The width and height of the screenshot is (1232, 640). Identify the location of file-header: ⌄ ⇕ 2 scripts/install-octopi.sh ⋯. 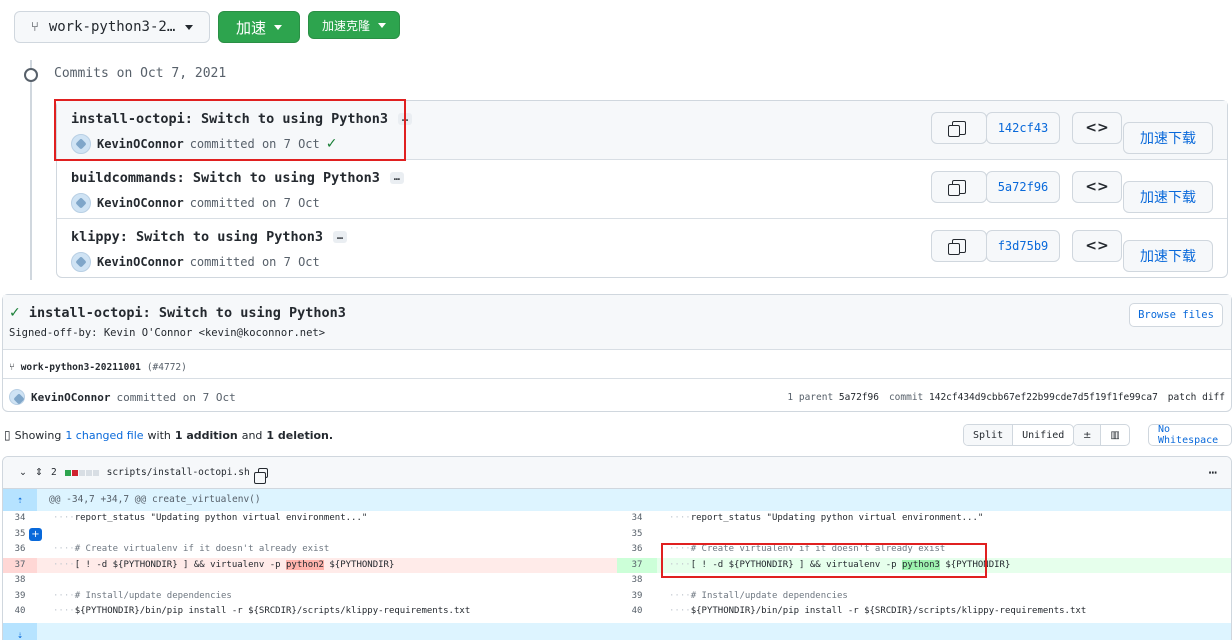
(617, 473).